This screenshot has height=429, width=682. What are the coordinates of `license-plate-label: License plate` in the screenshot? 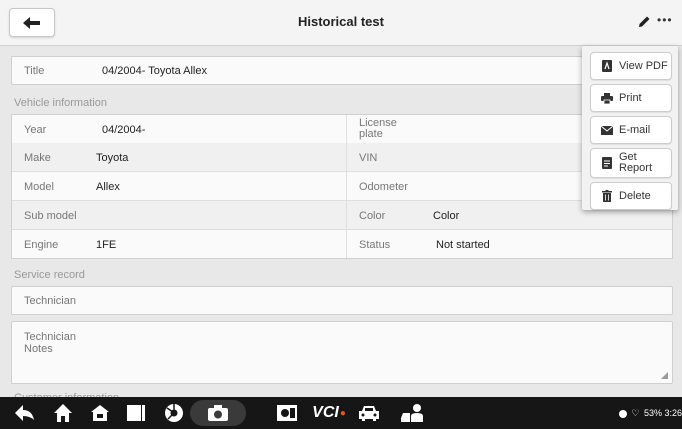 It's located at (378, 128).